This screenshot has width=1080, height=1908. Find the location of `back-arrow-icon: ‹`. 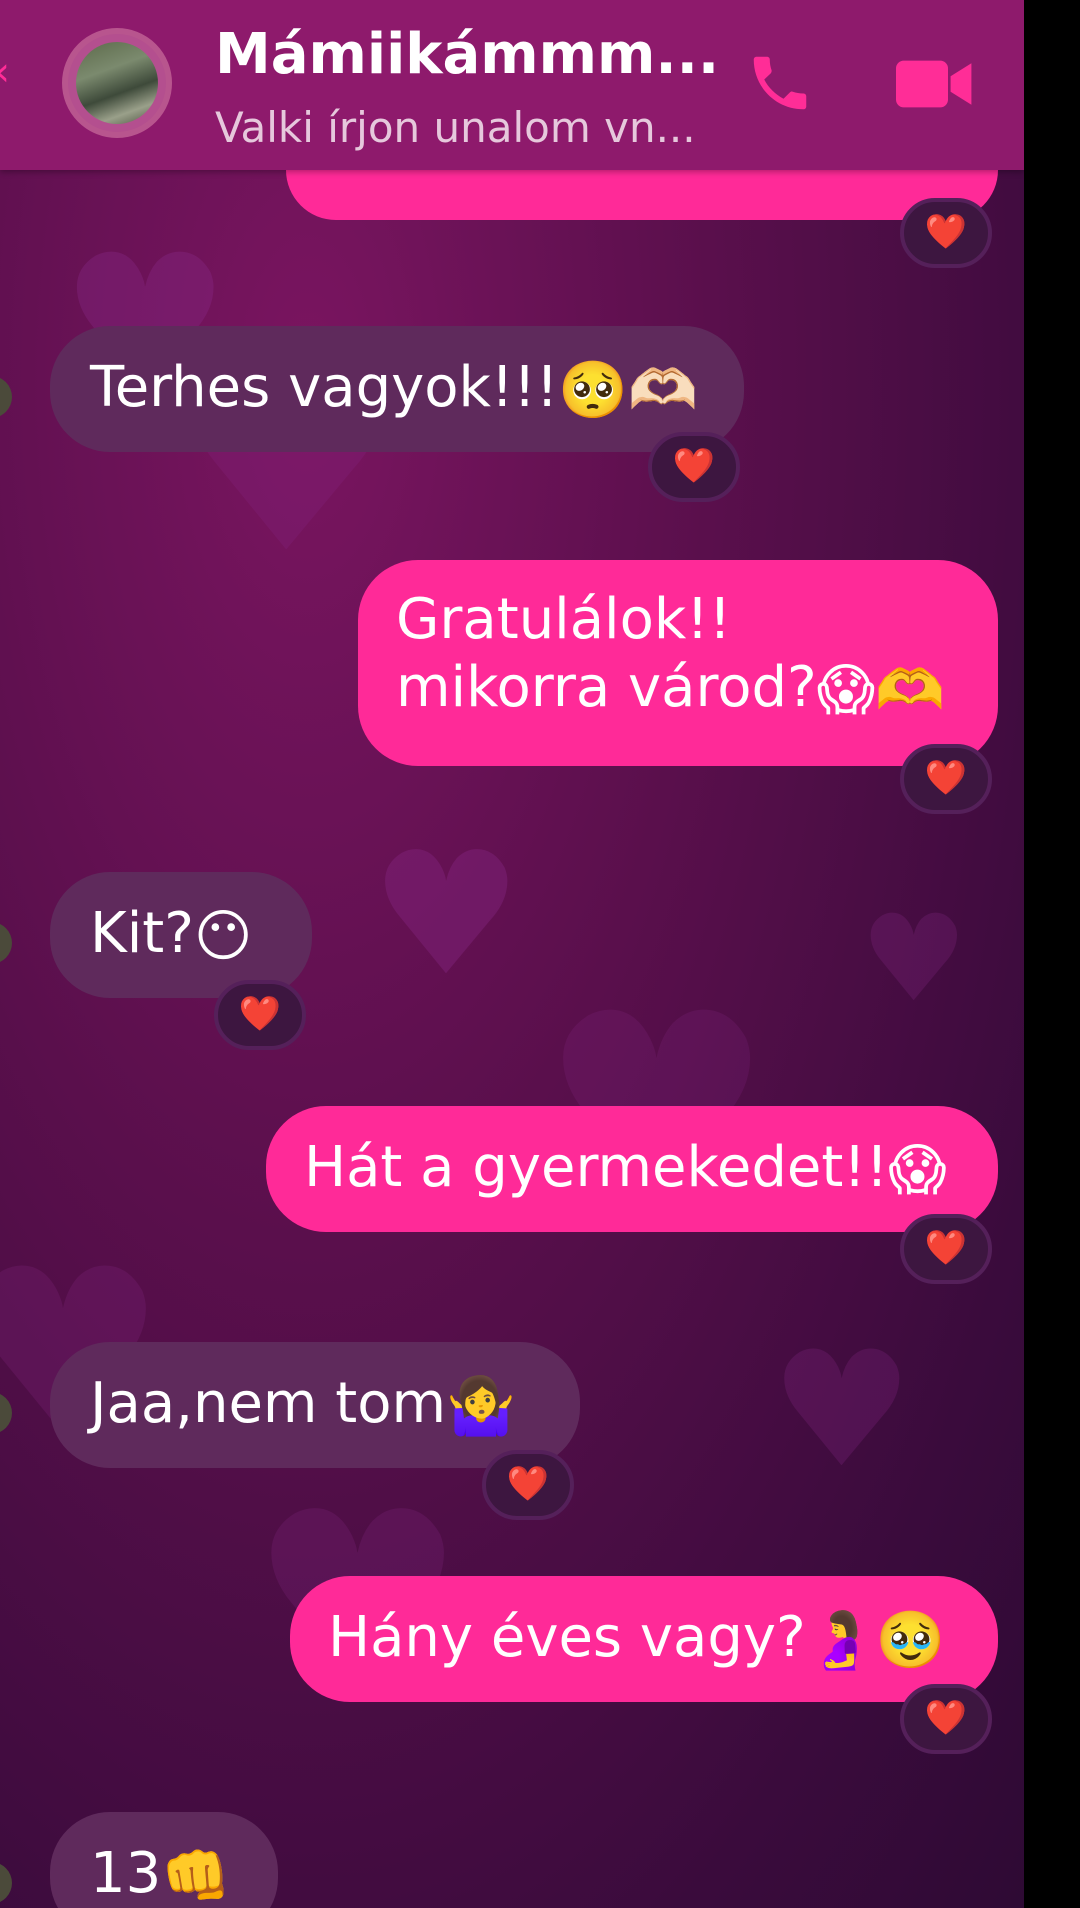

back-arrow-icon: ‹ is located at coordinates (4, 72).